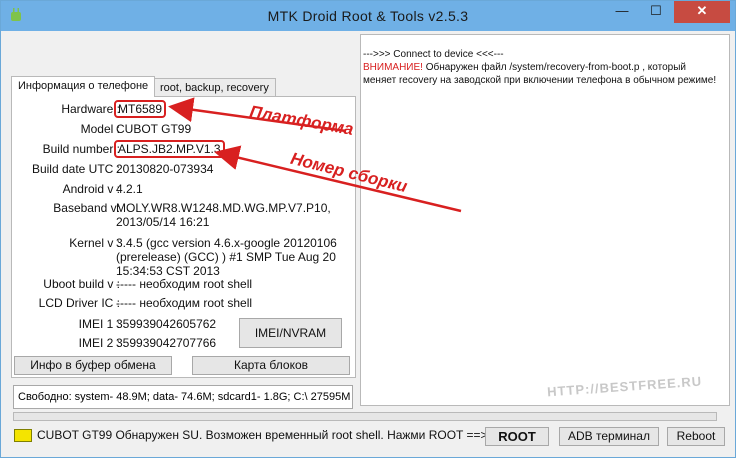 This screenshot has width=736, height=459. What do you see at coordinates (129, 189) in the screenshot?
I see `android-value: 4.2.1` at bounding box center [129, 189].